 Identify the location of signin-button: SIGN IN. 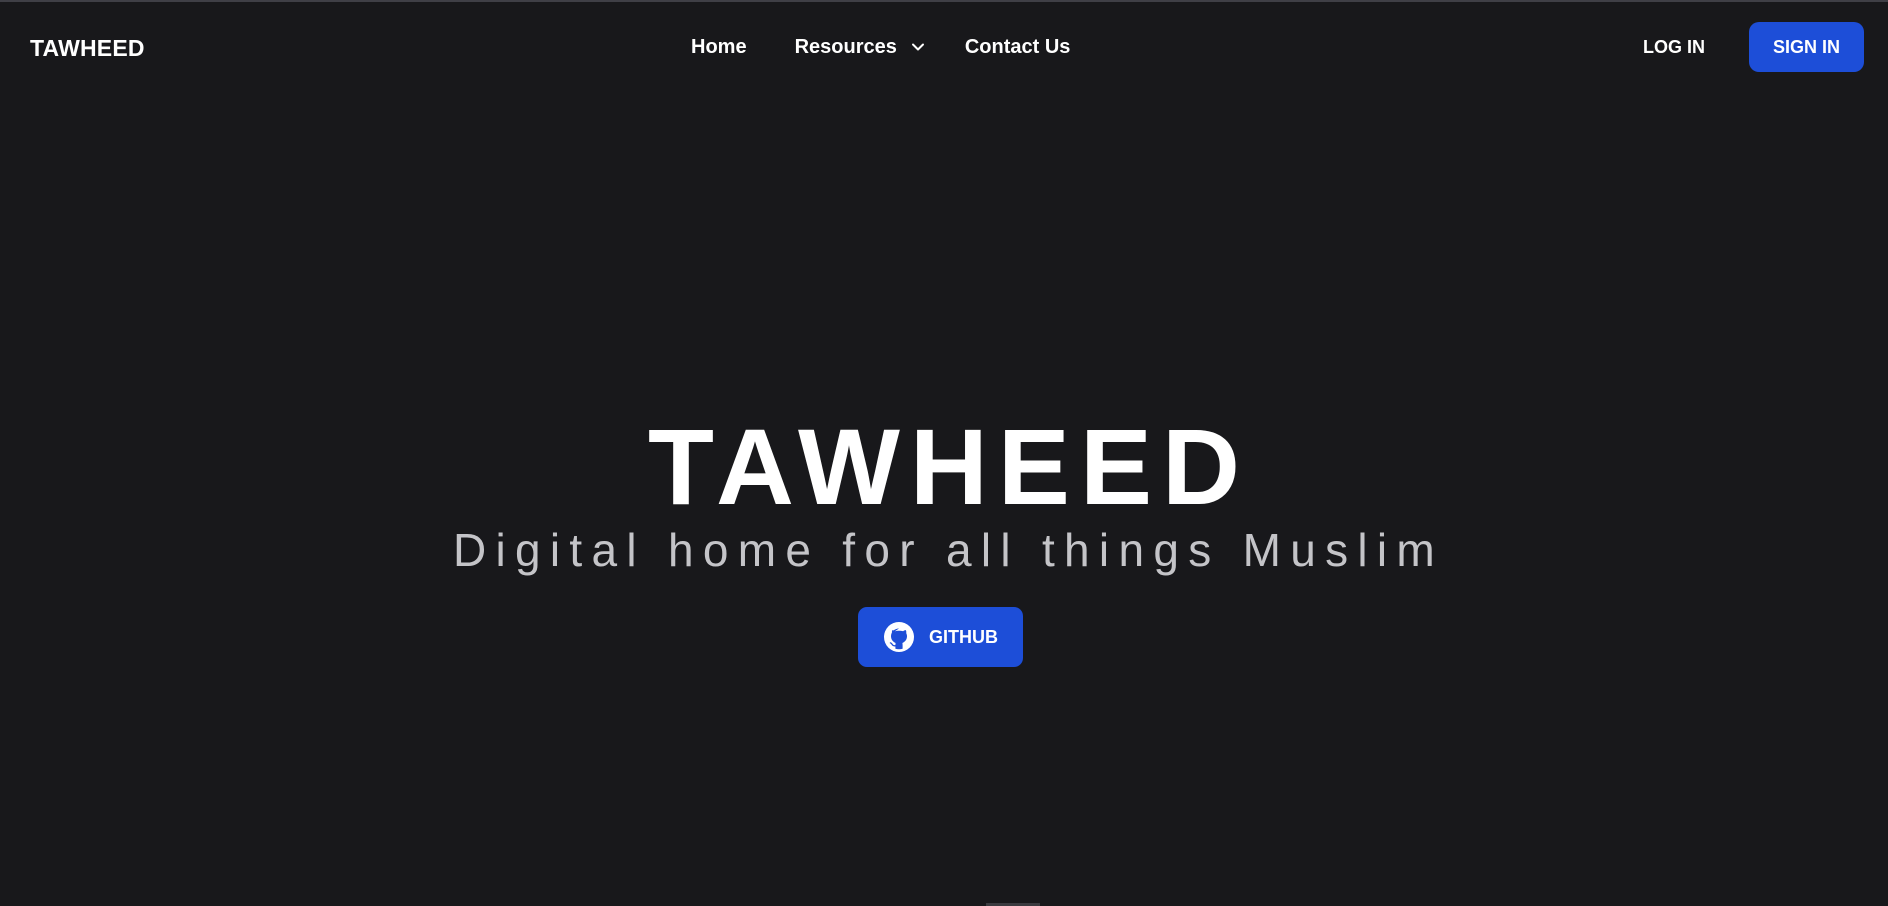
(1806, 47).